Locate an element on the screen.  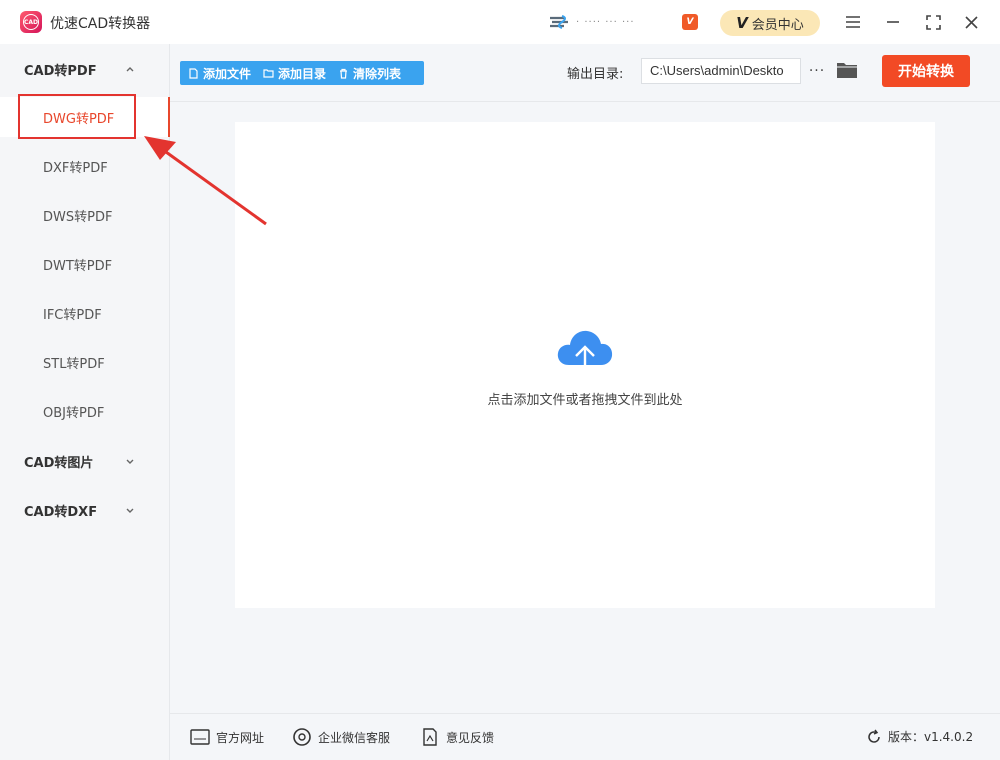
feedback-link: 意见反馈 is located at coordinates (457, 737).